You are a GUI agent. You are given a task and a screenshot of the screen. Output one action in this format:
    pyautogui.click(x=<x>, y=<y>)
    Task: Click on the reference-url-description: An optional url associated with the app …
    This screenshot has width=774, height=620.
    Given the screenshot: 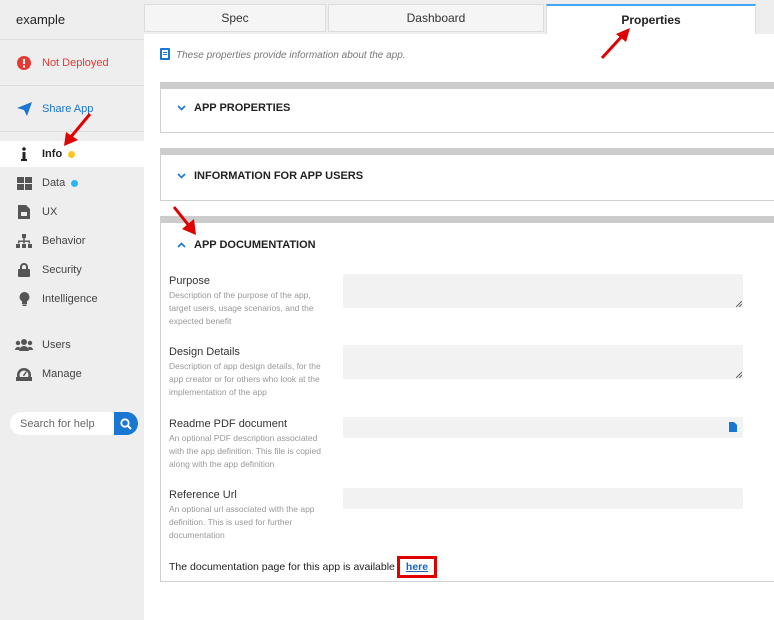 What is the action you would take?
    pyautogui.click(x=242, y=522)
    